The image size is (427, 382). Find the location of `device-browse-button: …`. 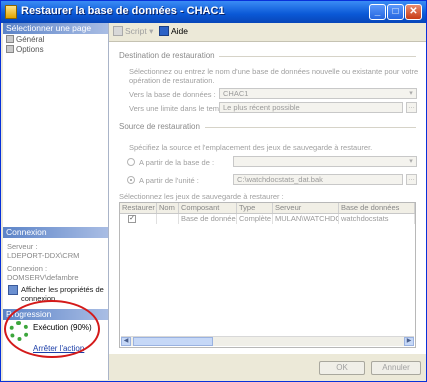

device-browse-button: … is located at coordinates (411, 179).